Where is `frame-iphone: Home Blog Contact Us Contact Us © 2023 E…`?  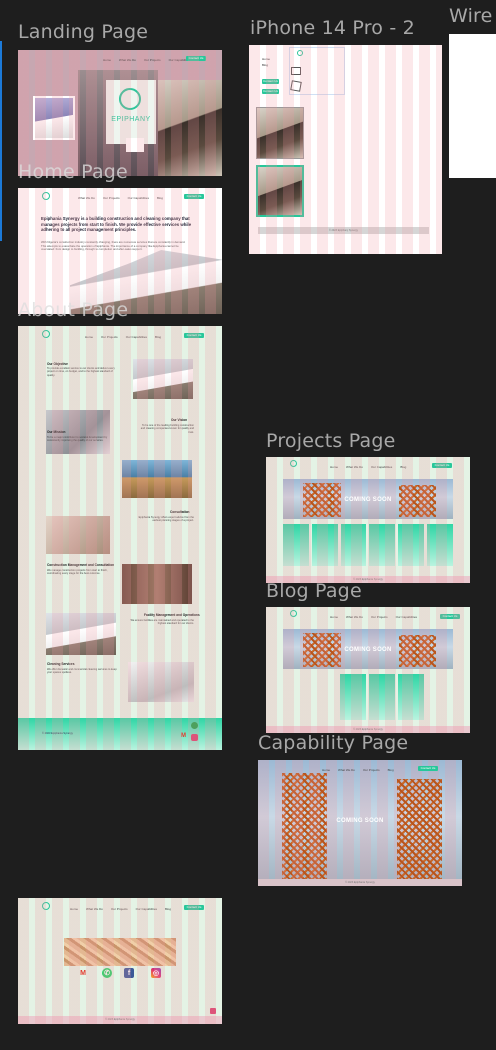
frame-iphone: Home Blog Contact Us Contact Us © 2023 E… is located at coordinates (345, 149).